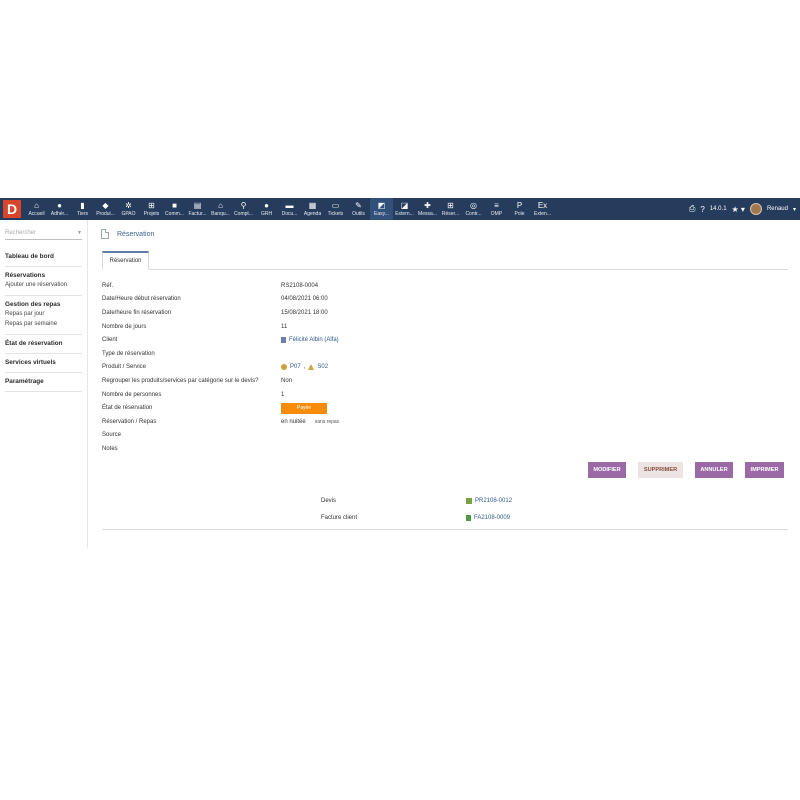 The image size is (800, 800). What do you see at coordinates (493, 501) in the screenshot?
I see `devis-link: PR2108-0012` at bounding box center [493, 501].